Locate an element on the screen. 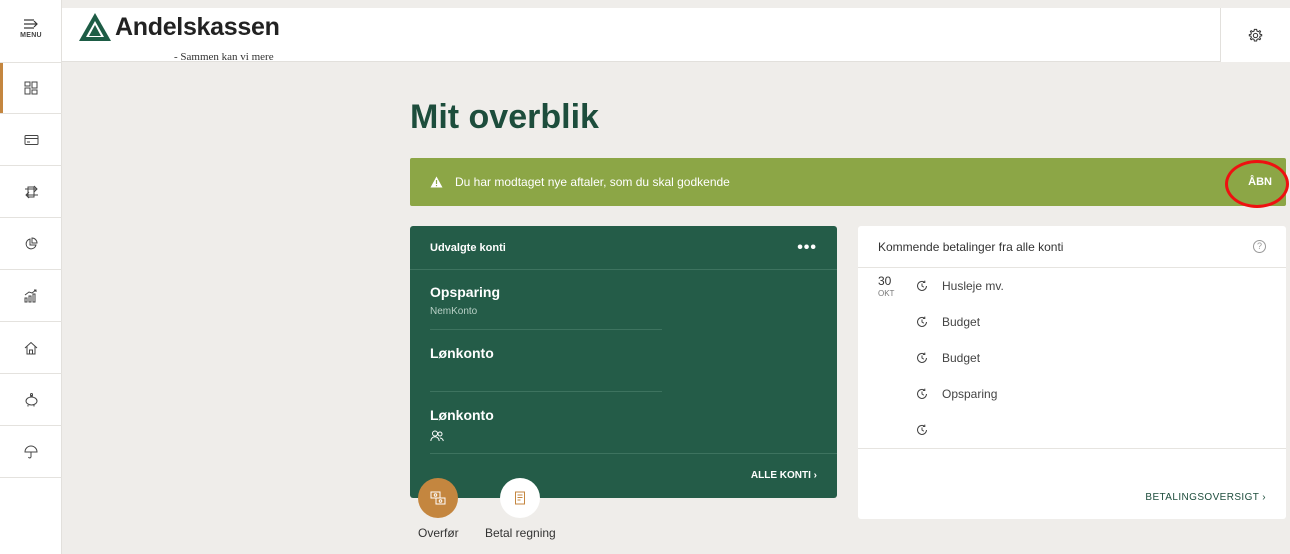  transfer-action-circle is located at coordinates (438, 498).